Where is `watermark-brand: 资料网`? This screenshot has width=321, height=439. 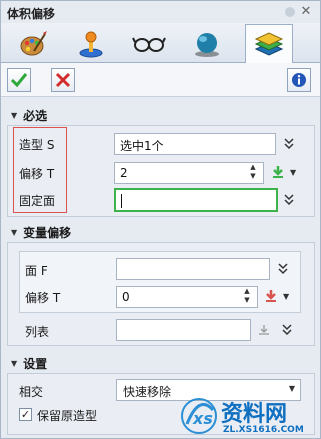
watermark-brand: 资料网 is located at coordinates (254, 414).